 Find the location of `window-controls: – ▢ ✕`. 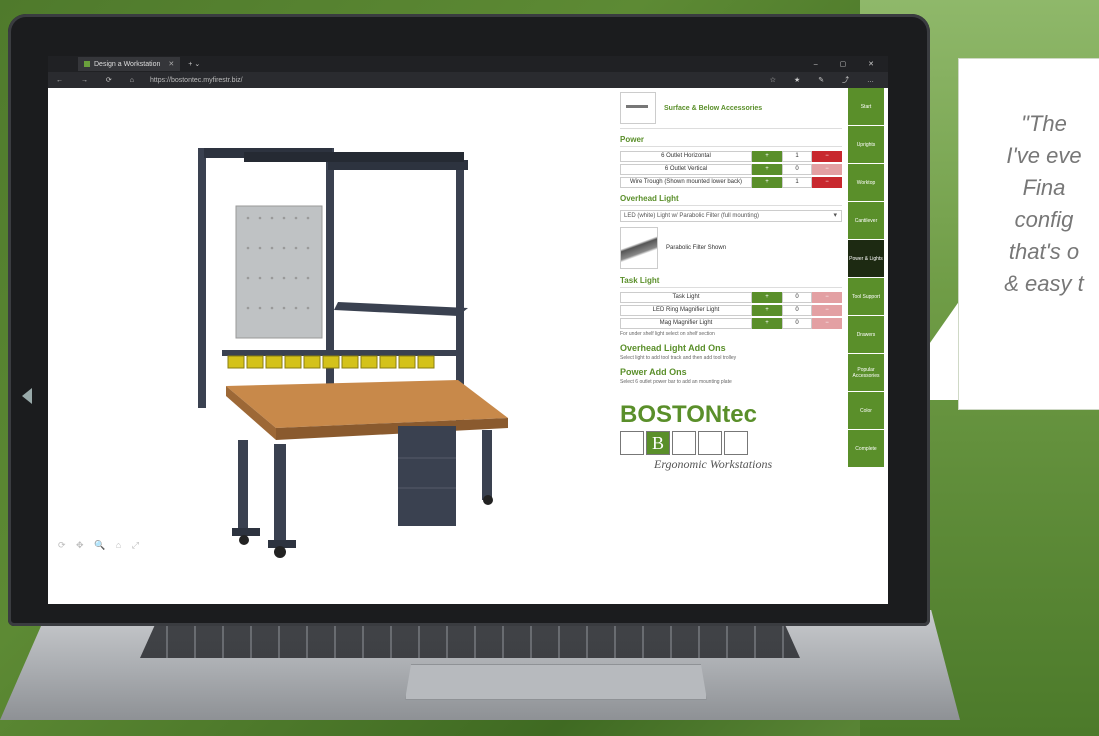

window-controls: – ▢ ✕ is located at coordinates (851, 64).